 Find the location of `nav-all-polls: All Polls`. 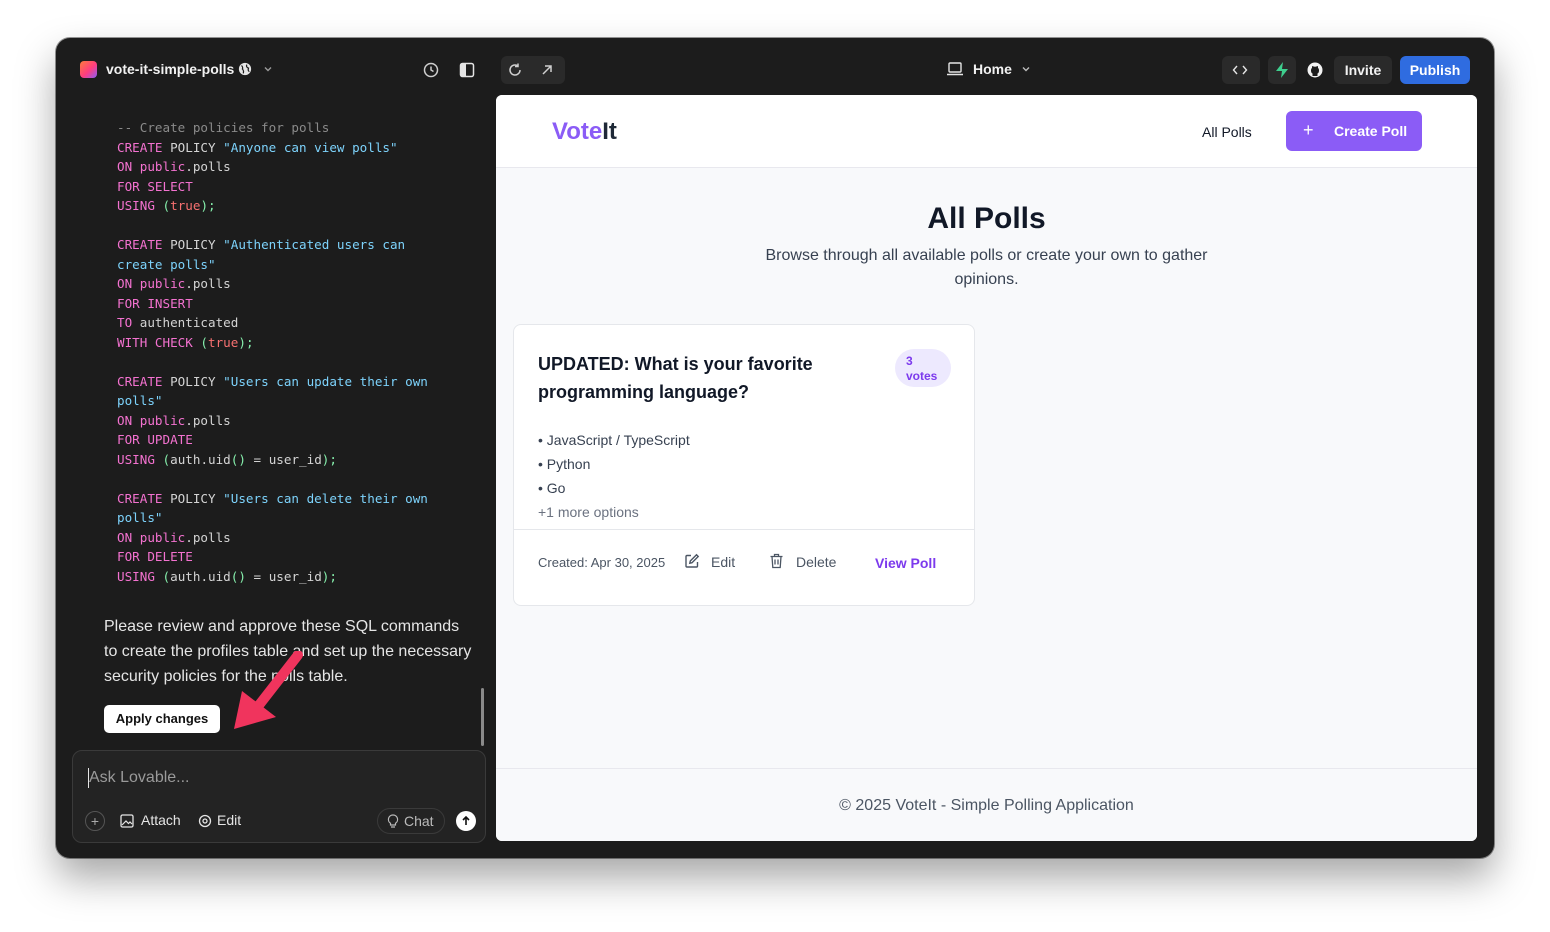

nav-all-polls: All Polls is located at coordinates (1227, 132).